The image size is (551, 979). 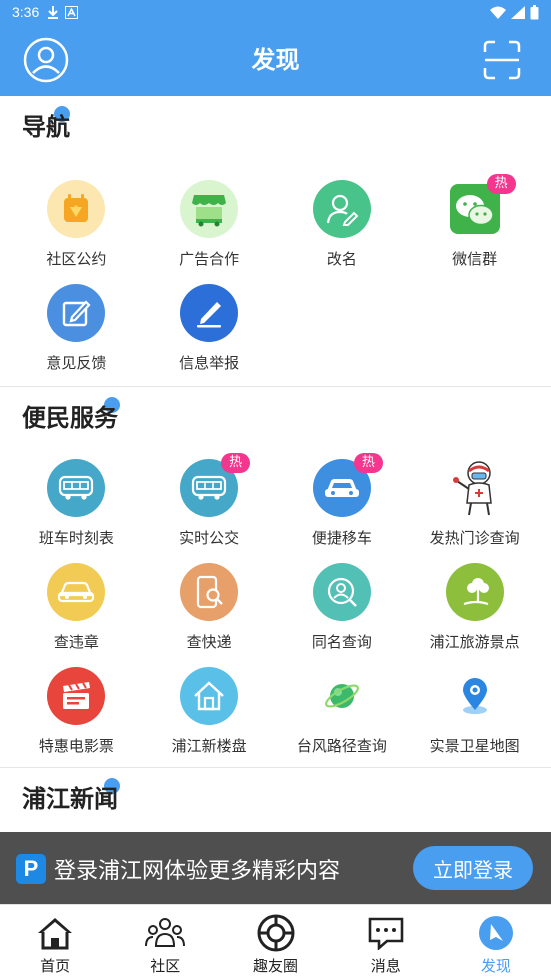 What do you see at coordinates (76, 746) in the screenshot?
I see `service-item-label: 特惠电影票` at bounding box center [76, 746].